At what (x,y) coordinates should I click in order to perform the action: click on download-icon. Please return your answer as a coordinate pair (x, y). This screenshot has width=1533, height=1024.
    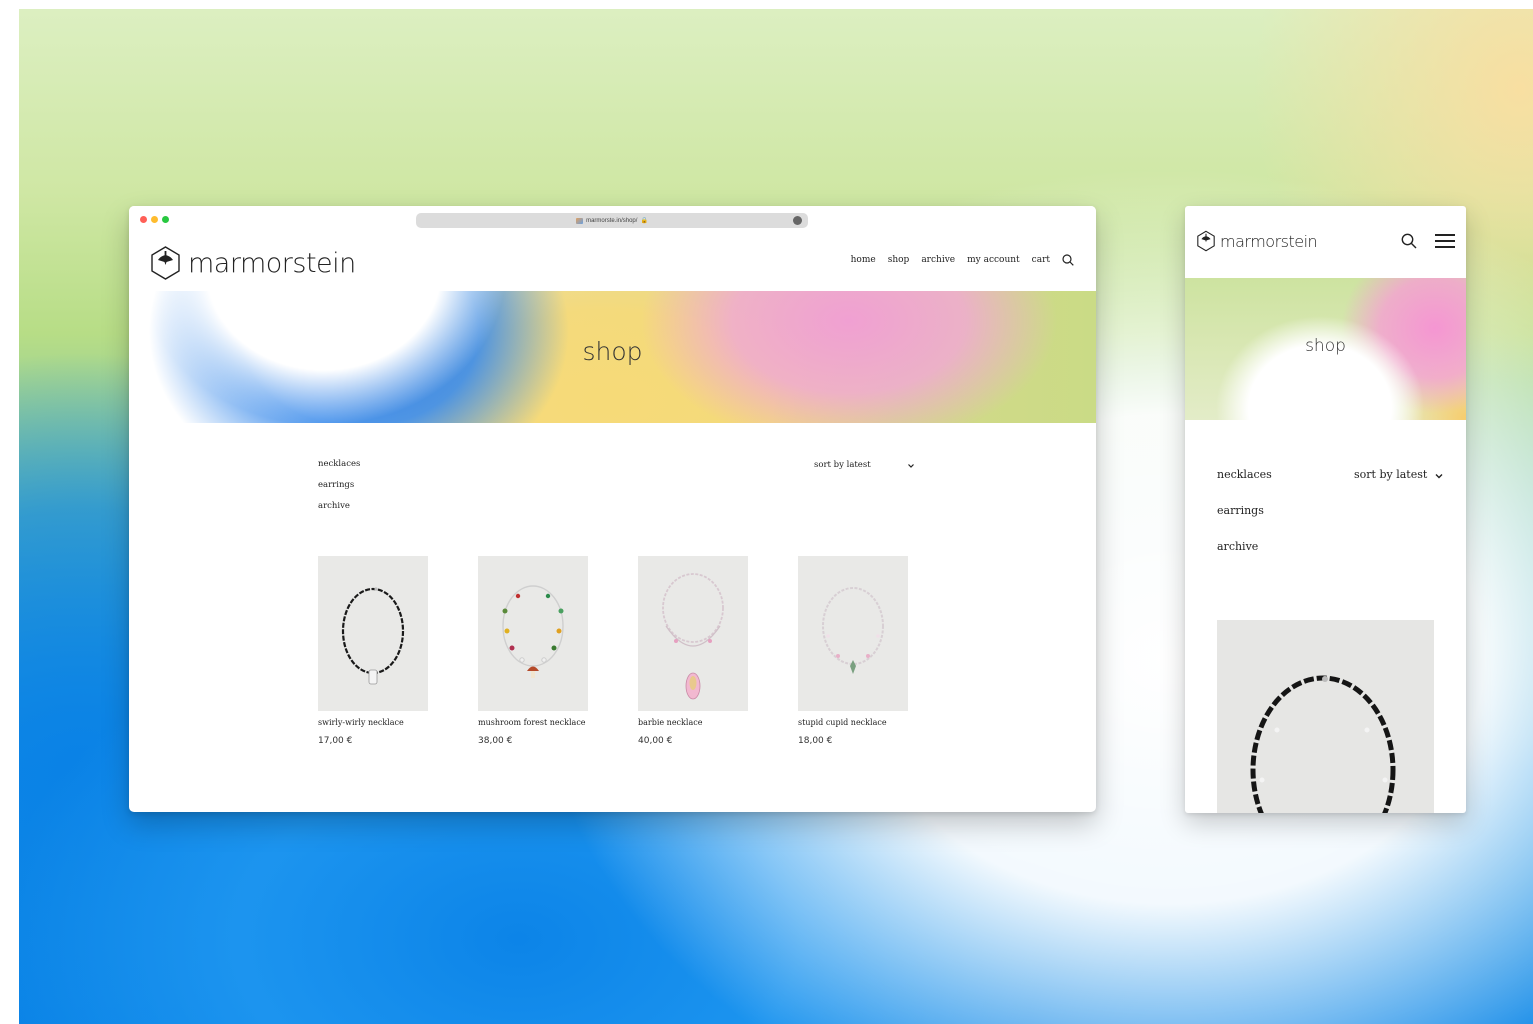
    Looking at the image, I should click on (797, 220).